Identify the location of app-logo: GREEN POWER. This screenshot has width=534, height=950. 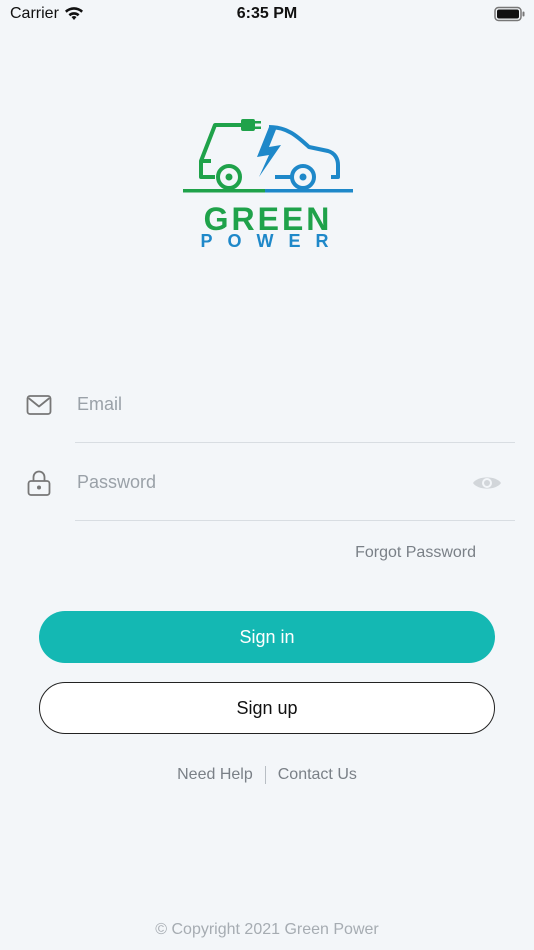
(268, 185).